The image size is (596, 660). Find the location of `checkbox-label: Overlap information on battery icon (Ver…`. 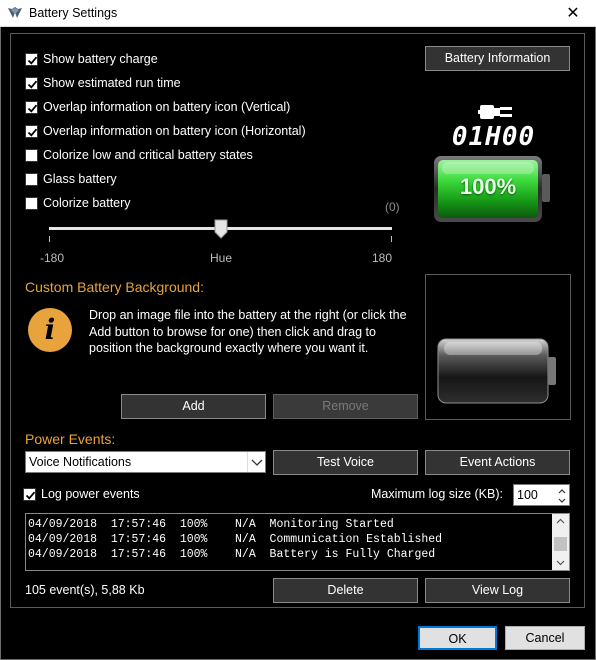

checkbox-label: Overlap information on battery icon (Ver… is located at coordinates (167, 107).